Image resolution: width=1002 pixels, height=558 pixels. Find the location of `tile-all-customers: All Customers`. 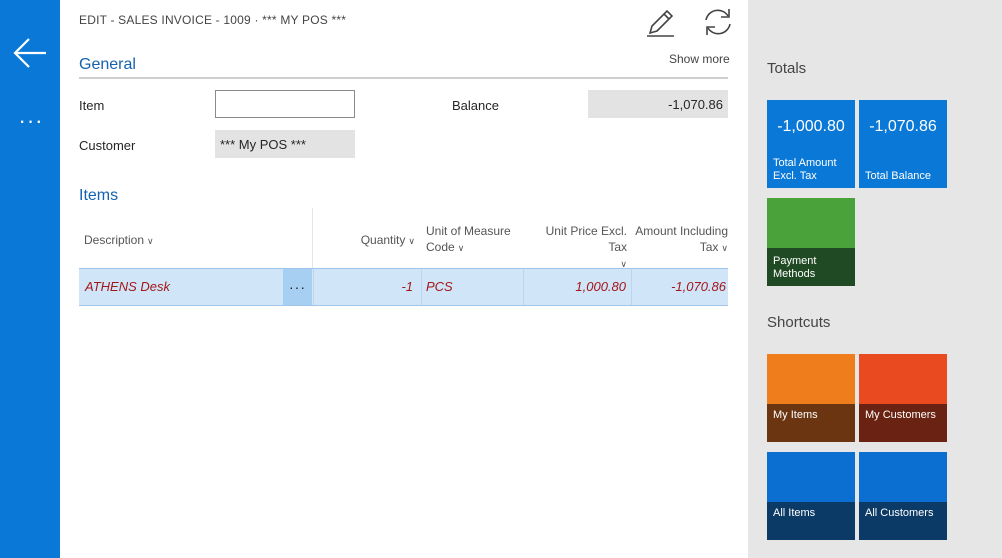

tile-all-customers: All Customers is located at coordinates (903, 496).